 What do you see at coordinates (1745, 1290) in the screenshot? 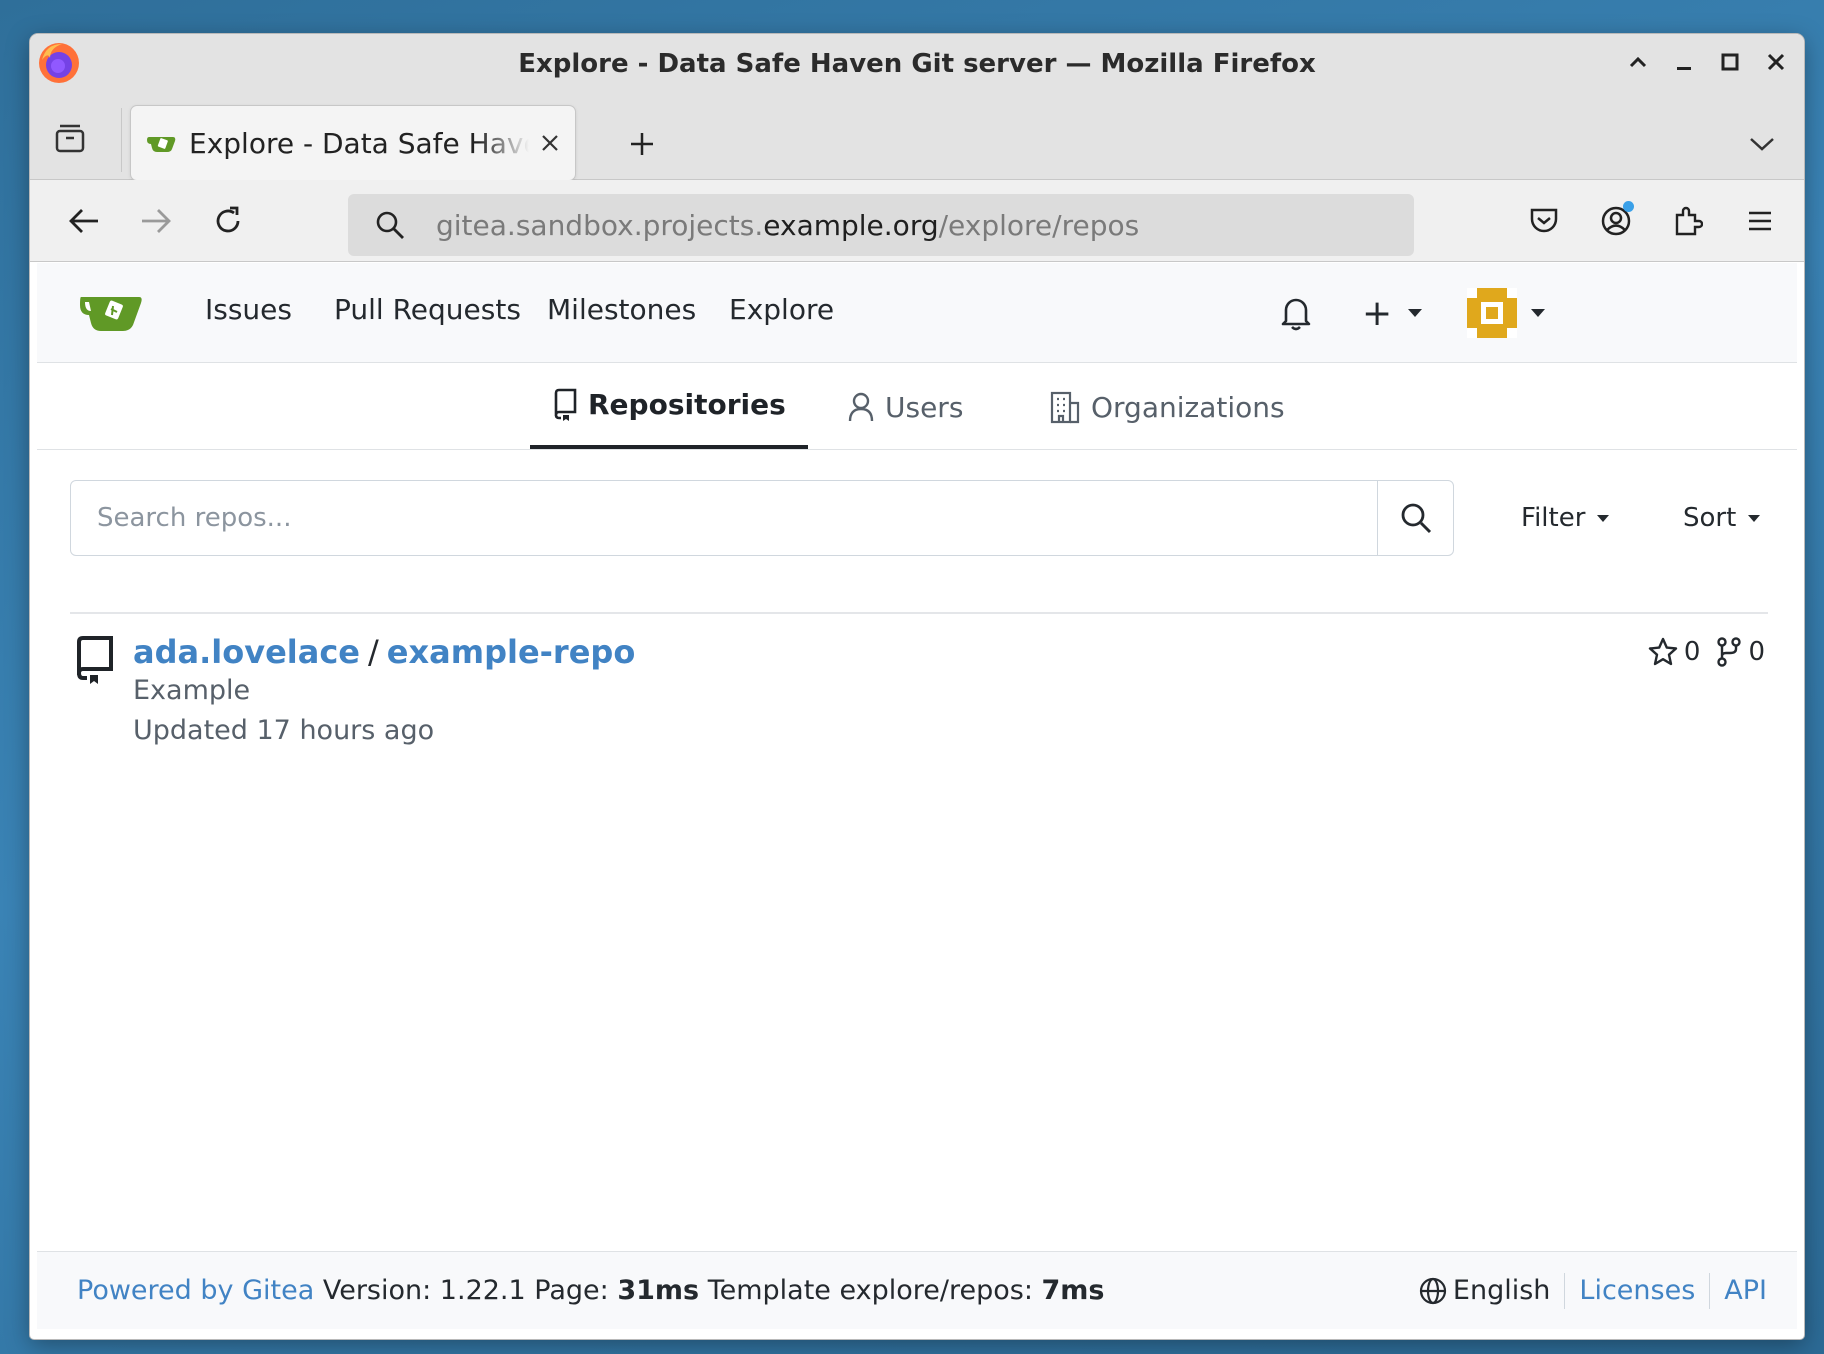
I see `api-link: API` at bounding box center [1745, 1290].